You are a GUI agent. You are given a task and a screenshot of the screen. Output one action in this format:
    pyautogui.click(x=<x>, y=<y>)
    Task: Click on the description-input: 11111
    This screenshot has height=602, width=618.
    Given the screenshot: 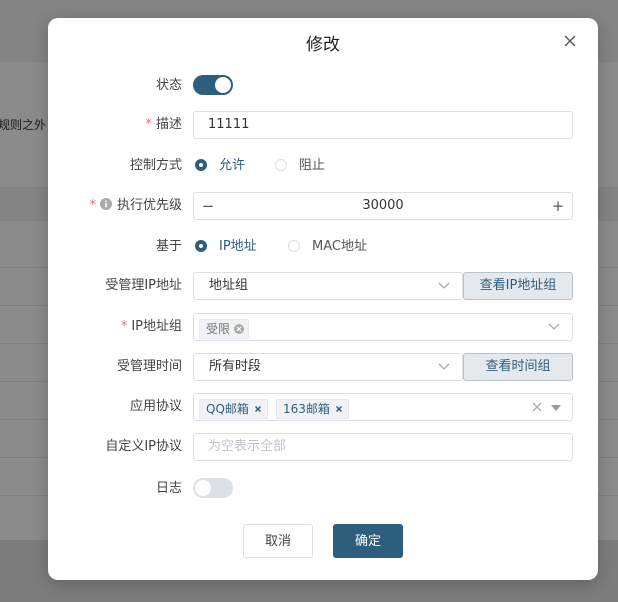 What is the action you would take?
    pyautogui.click(x=383, y=125)
    